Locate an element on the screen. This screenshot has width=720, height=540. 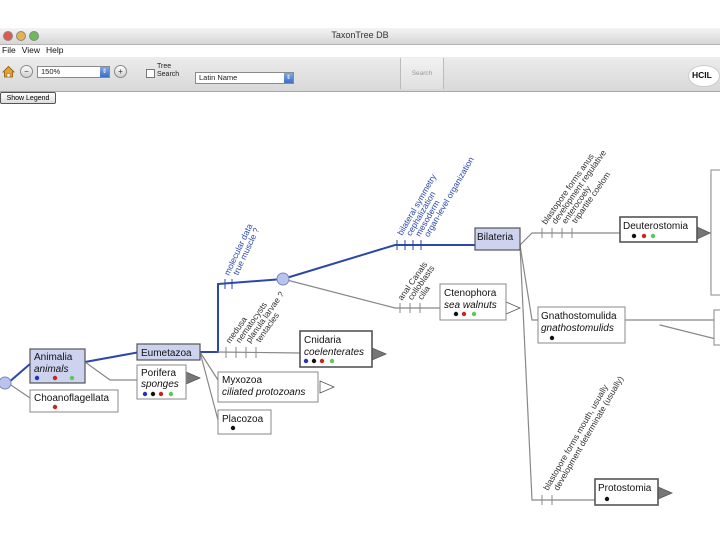
node-latin-name: Choanoflagellata is located at coordinates (71, 398).